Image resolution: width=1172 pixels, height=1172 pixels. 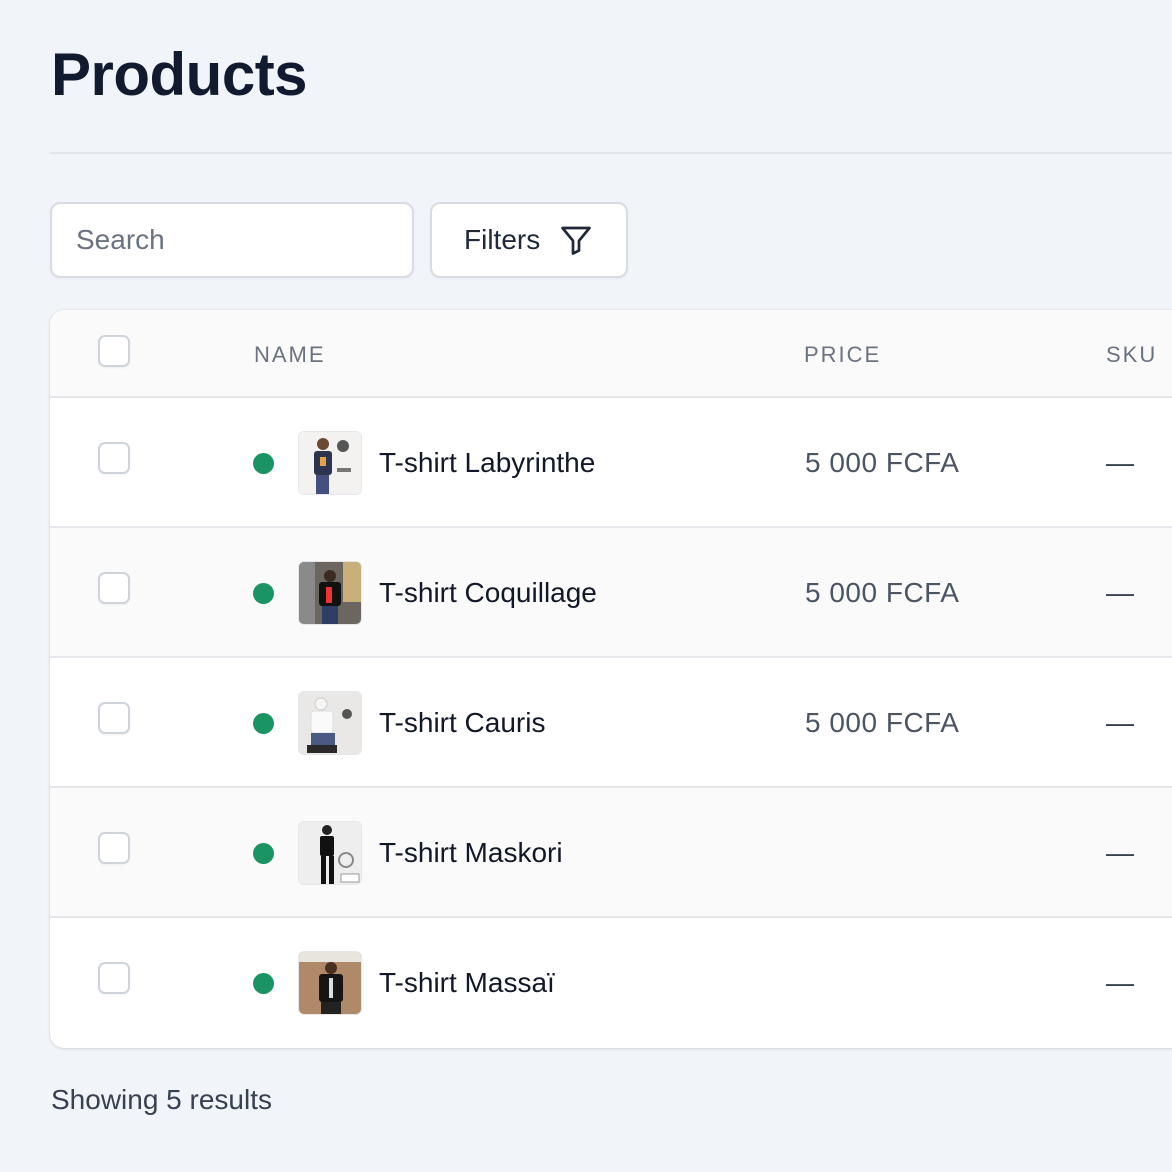 I want to click on filters-label: Filters, so click(x=502, y=239).